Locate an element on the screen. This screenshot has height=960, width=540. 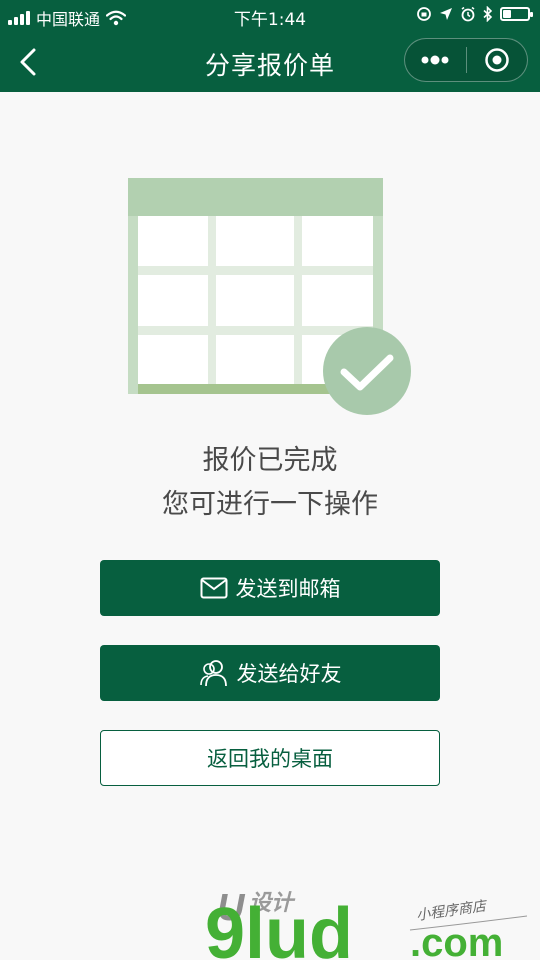
location-icon is located at coordinates (446, 14).